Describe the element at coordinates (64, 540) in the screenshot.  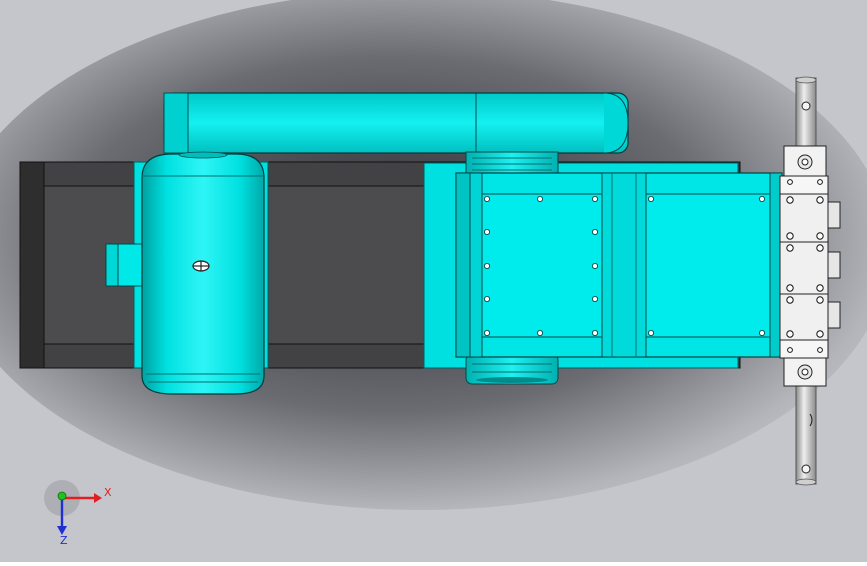
I see `z-axis-label: Z` at that location.